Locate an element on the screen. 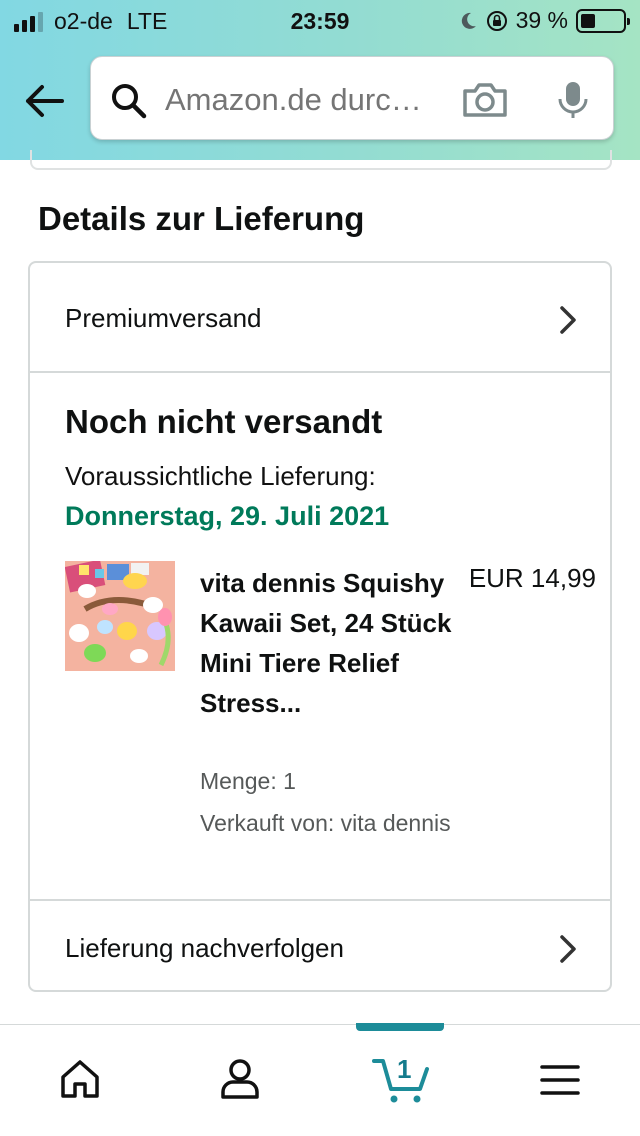 The image size is (640, 1136). product-quantity: Menge: 1 is located at coordinates (248, 781).